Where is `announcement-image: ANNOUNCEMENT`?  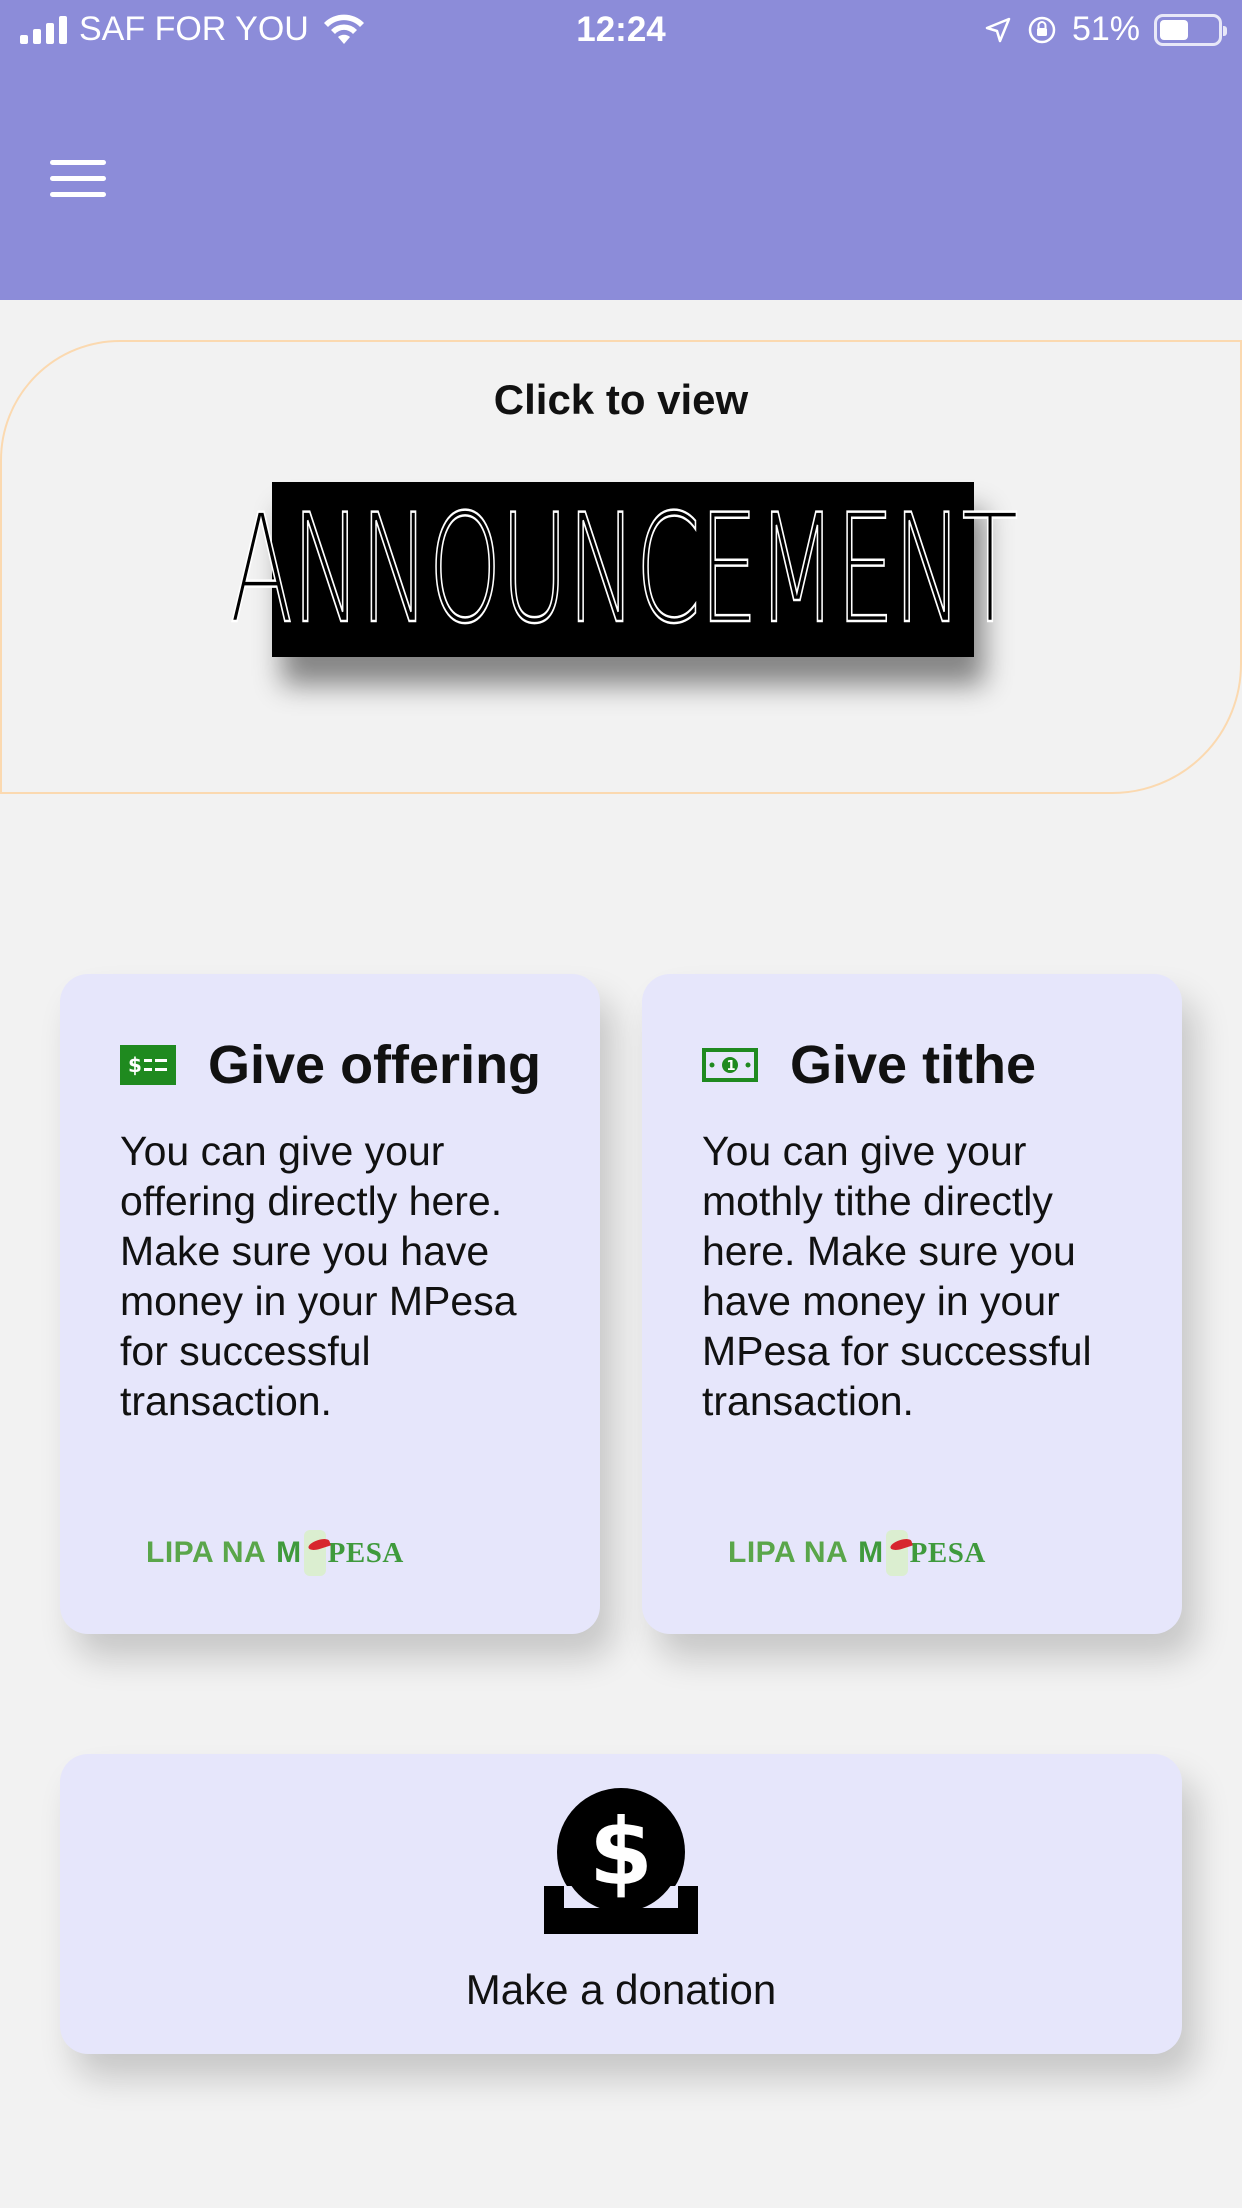 announcement-image: ANNOUNCEMENT is located at coordinates (623, 569).